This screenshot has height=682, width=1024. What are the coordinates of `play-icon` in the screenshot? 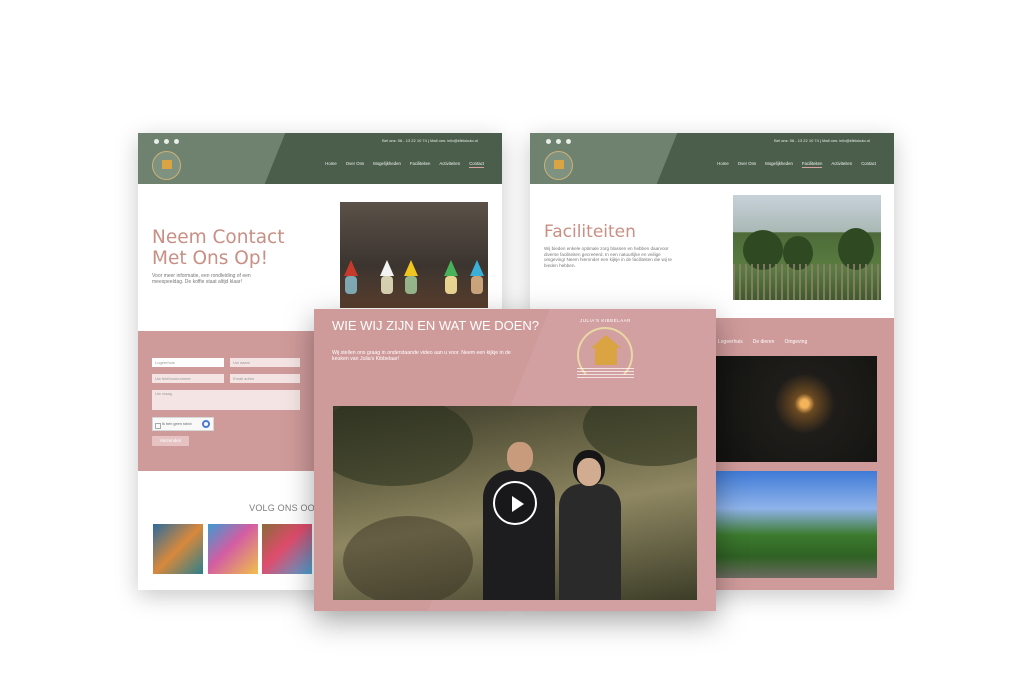 It's located at (515, 503).